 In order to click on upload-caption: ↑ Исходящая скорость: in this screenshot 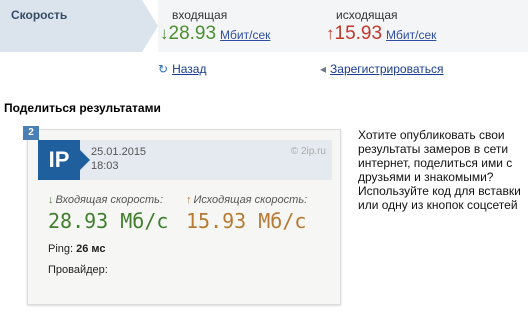, I will do `click(246, 200)`.